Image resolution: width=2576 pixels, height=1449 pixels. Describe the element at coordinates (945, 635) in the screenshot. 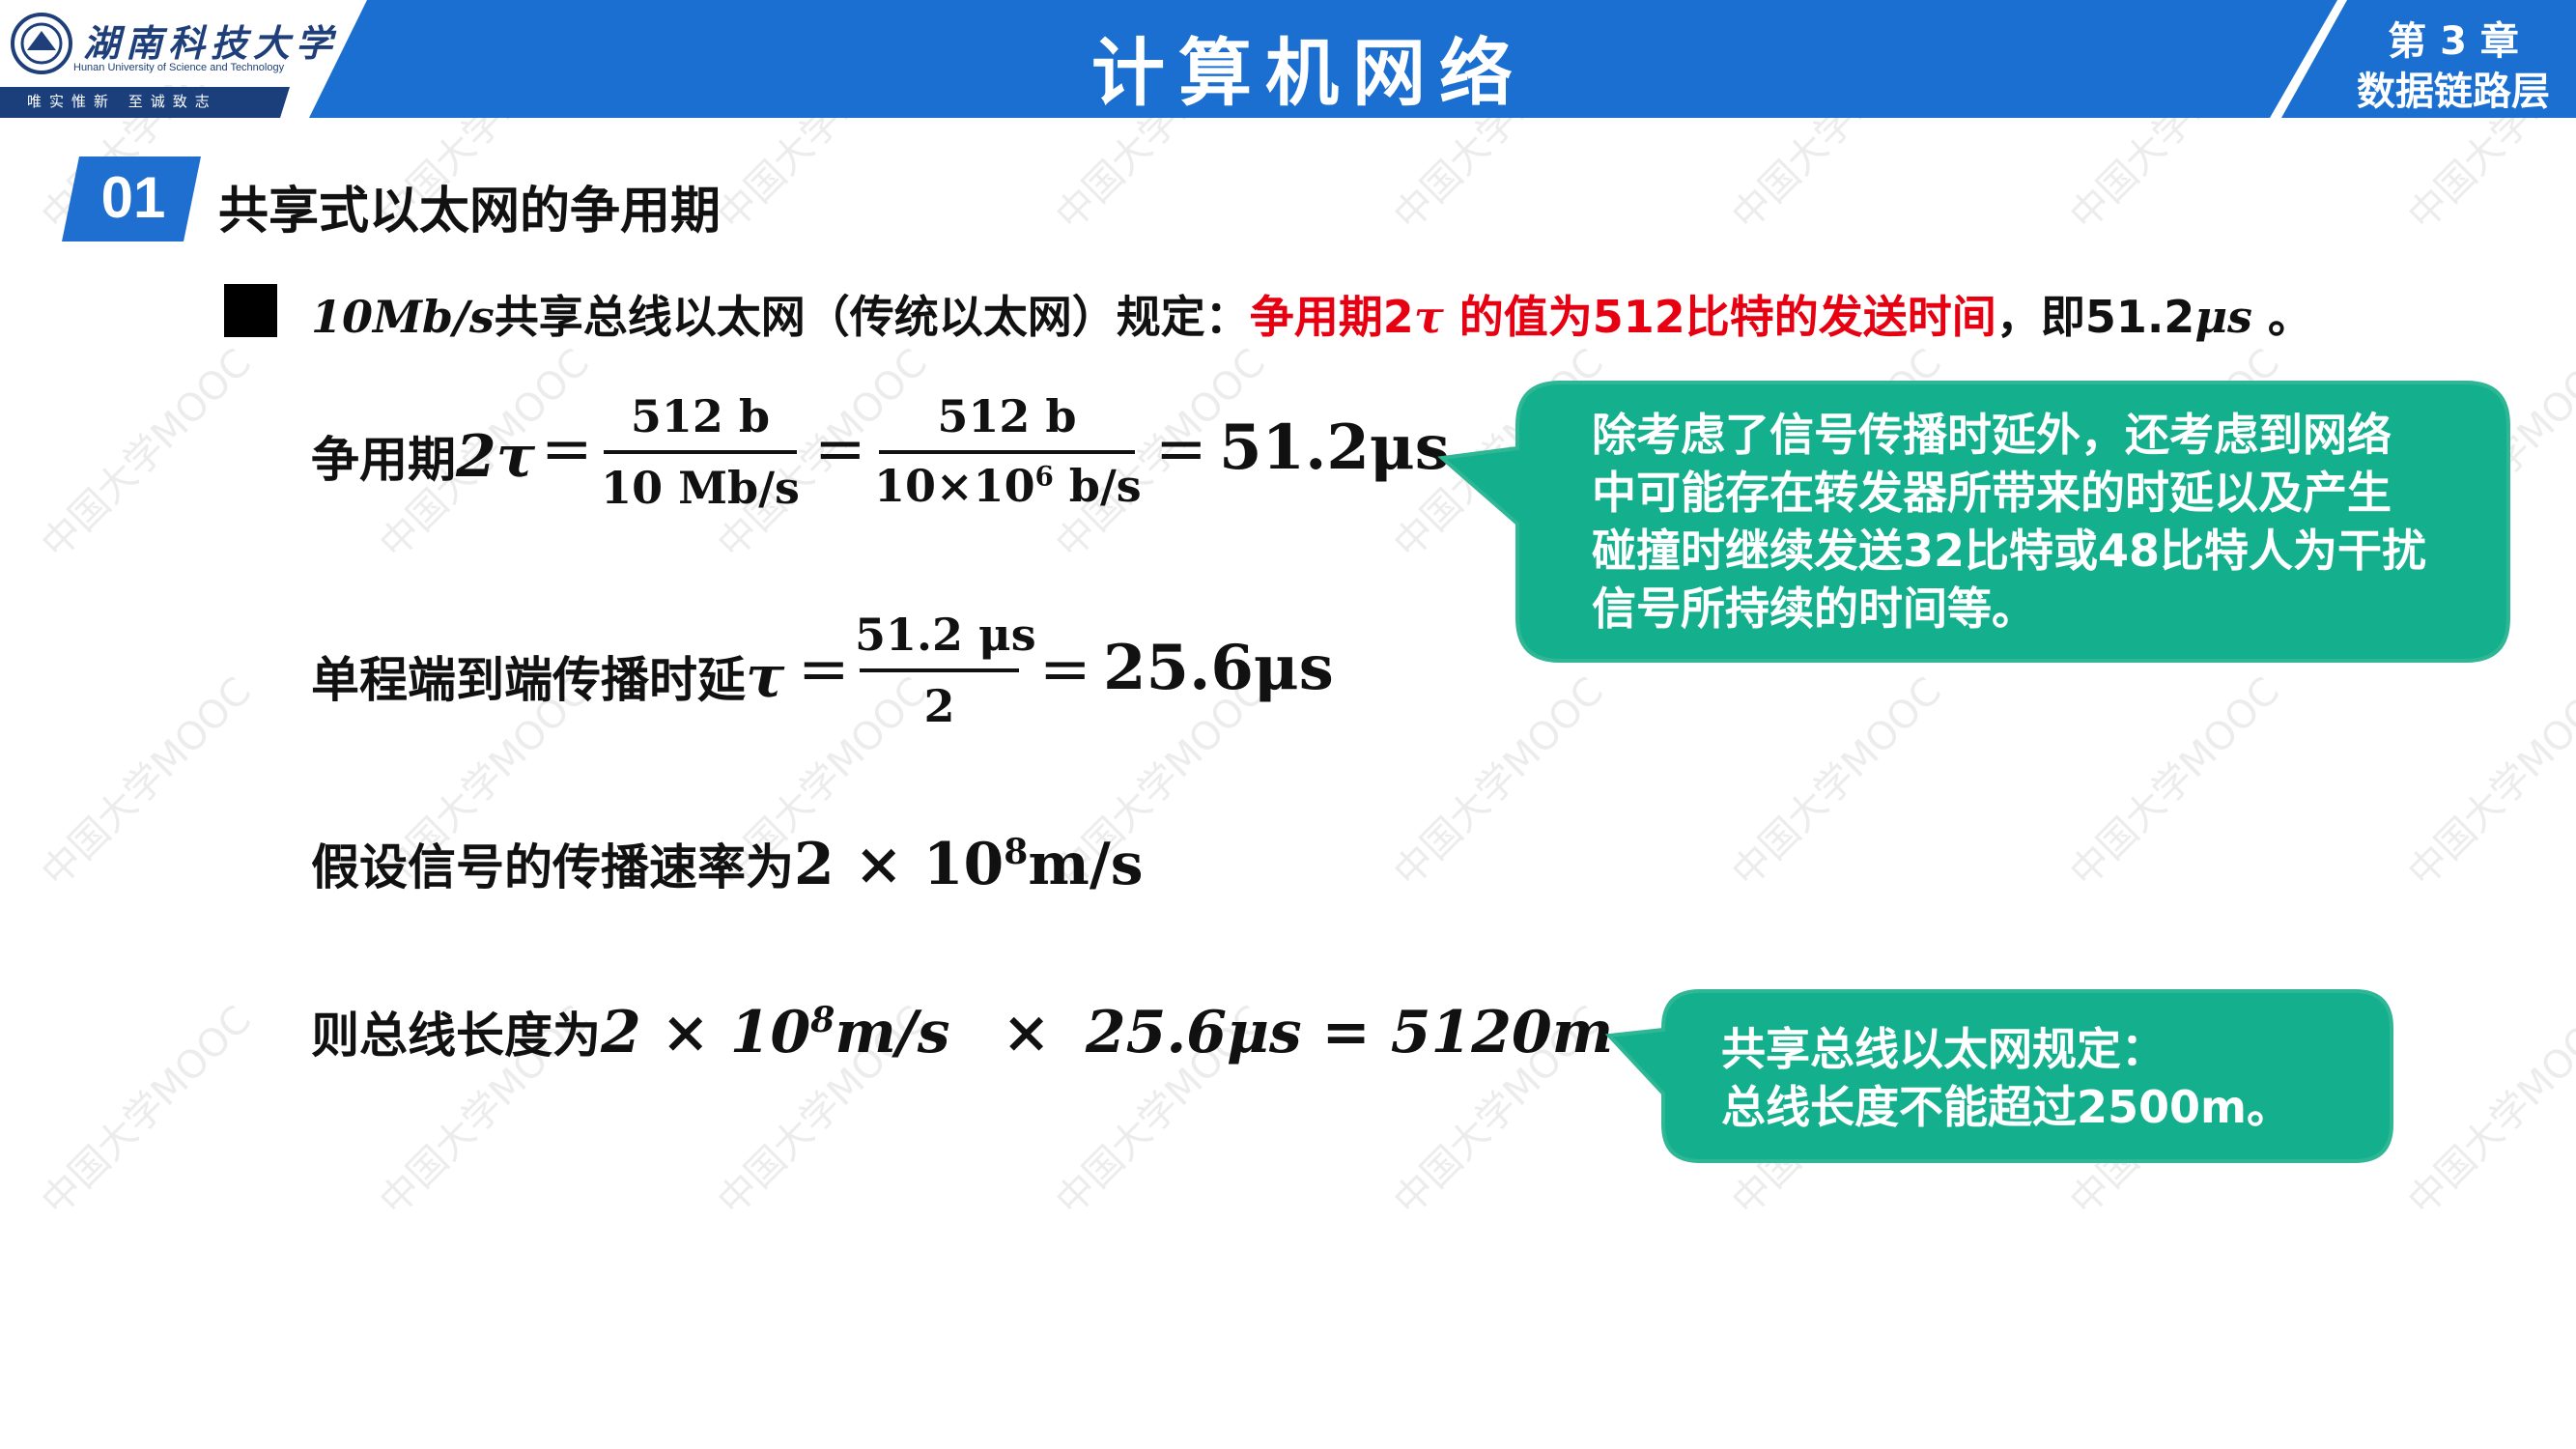

I see `eq2-frac-num: 51.2 μs` at that location.